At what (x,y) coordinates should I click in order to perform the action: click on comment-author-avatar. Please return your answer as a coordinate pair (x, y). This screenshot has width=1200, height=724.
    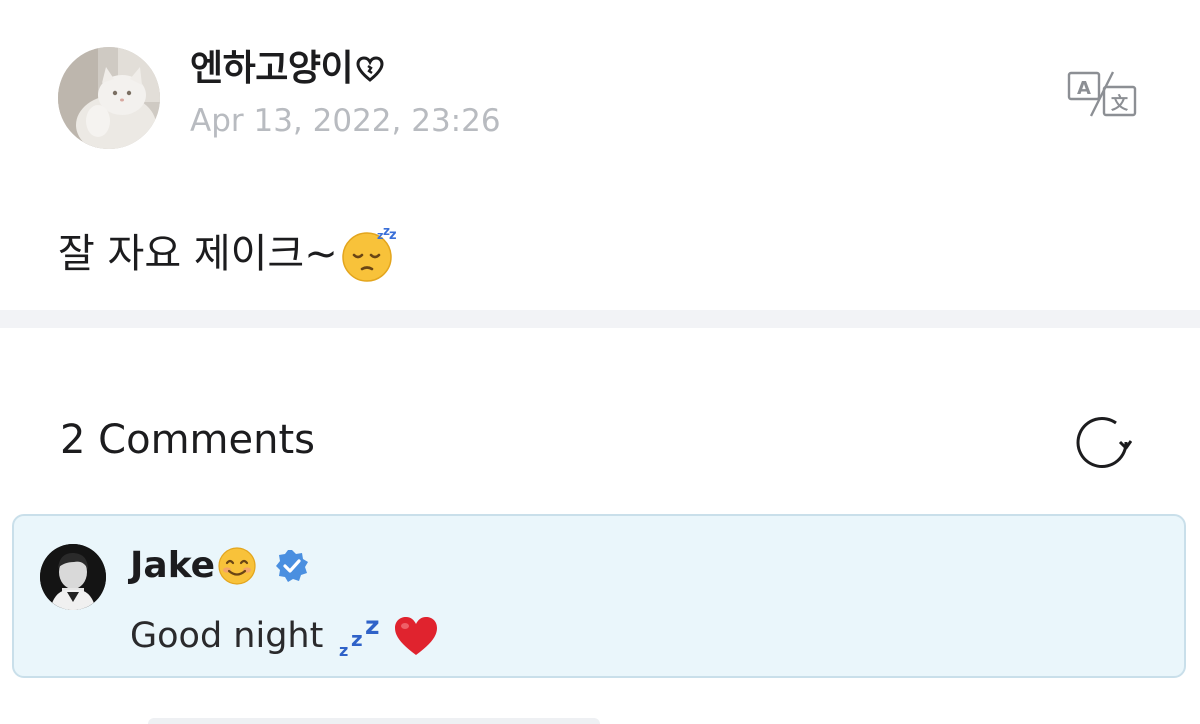
    Looking at the image, I should click on (73, 577).